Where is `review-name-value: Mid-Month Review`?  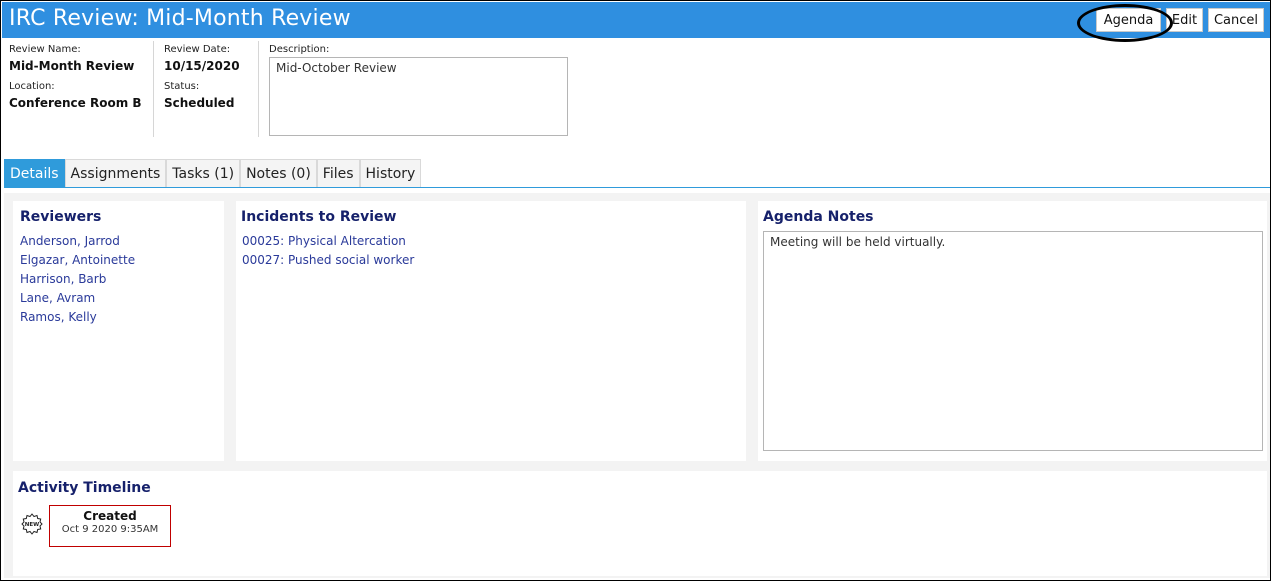
review-name-value: Mid-Month Review is located at coordinates (72, 66).